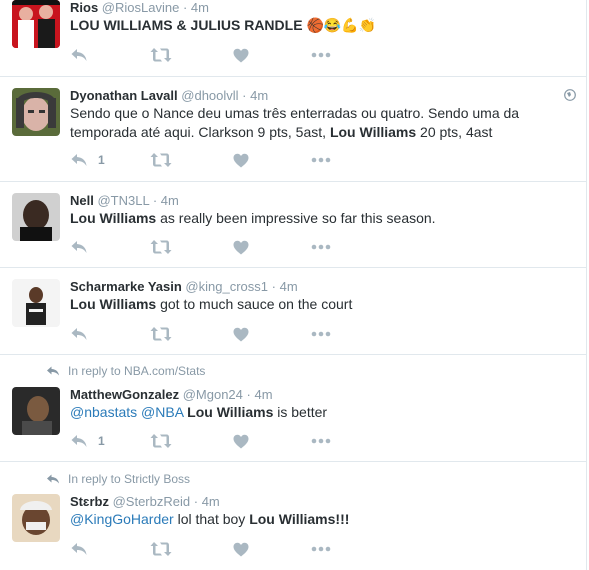 The image size is (589, 570). I want to click on user-name: Rios, so click(84, 7).